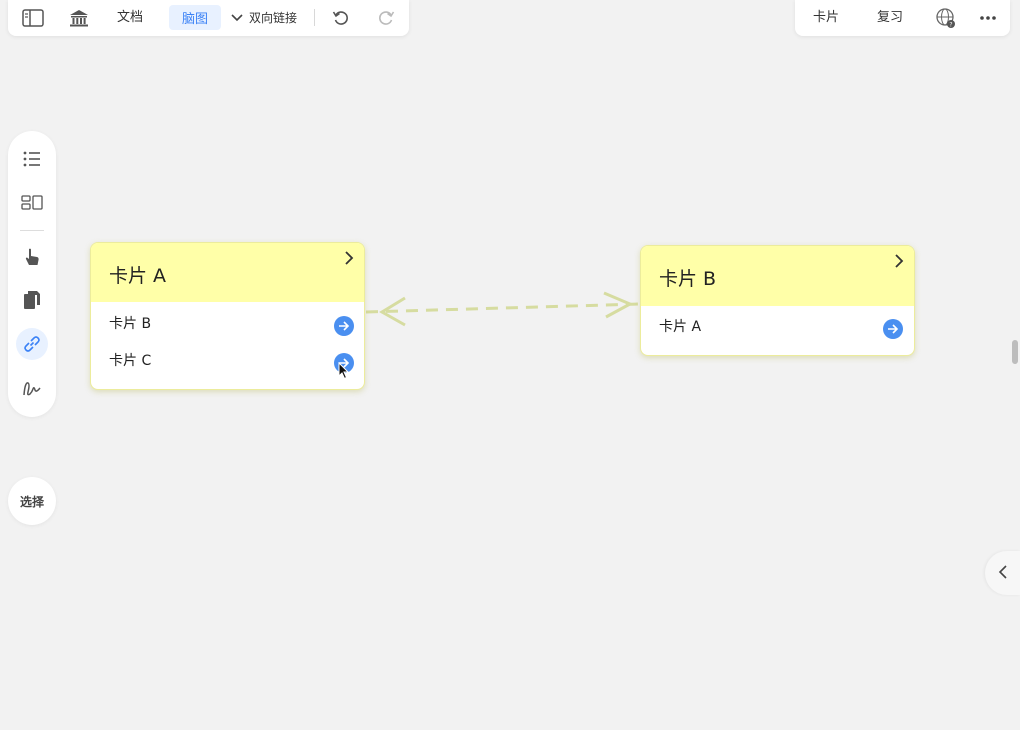 The width and height of the screenshot is (1020, 730). Describe the element at coordinates (899, 263) in the screenshot. I see `card-b-expand-icon` at that location.